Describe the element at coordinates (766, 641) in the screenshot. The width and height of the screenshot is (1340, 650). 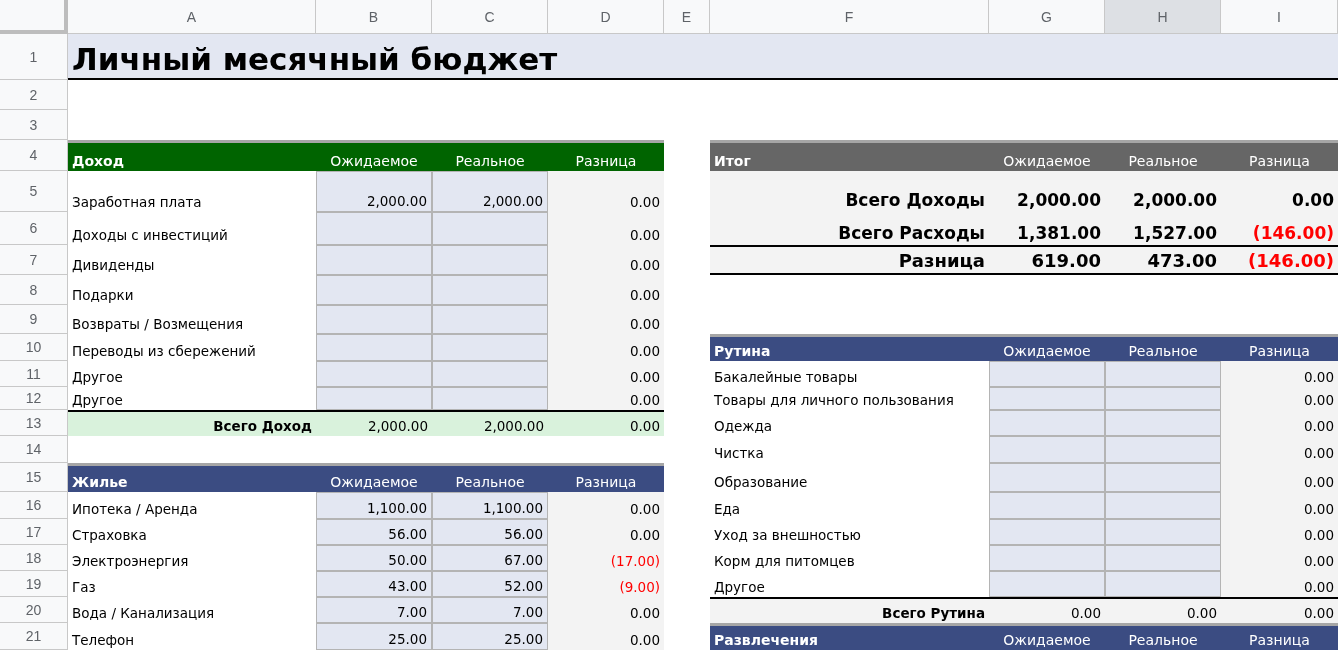
I see `section-title: Развлечения` at that location.